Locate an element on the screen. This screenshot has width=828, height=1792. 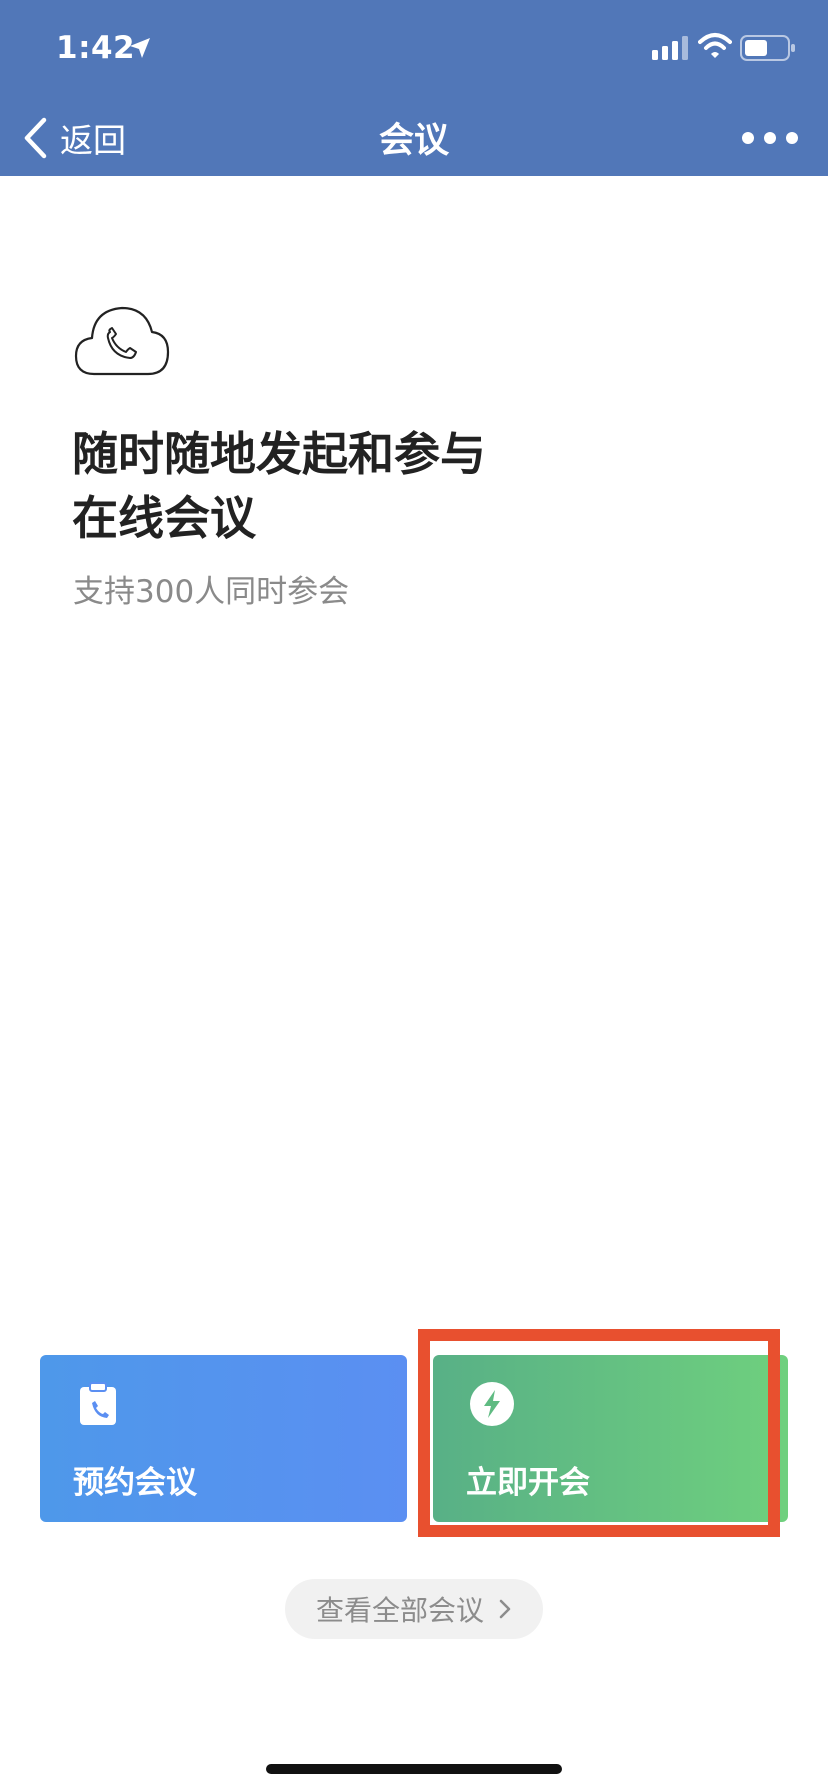
nav-bar: 返回 会议 is located at coordinates (414, 138).